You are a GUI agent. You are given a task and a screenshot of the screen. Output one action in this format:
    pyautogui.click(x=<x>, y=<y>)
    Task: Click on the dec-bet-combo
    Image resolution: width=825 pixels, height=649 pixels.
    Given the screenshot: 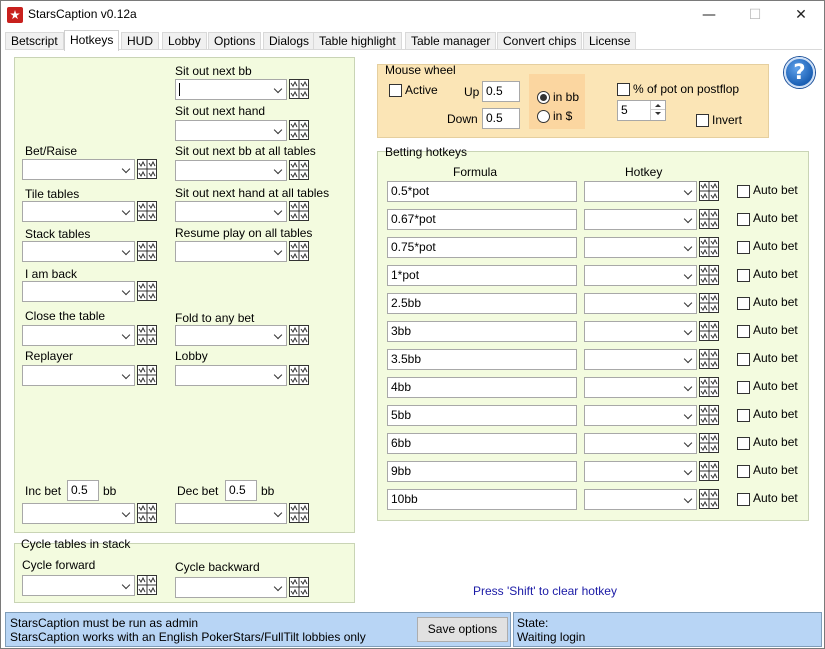 What is the action you would take?
    pyautogui.click(x=231, y=513)
    